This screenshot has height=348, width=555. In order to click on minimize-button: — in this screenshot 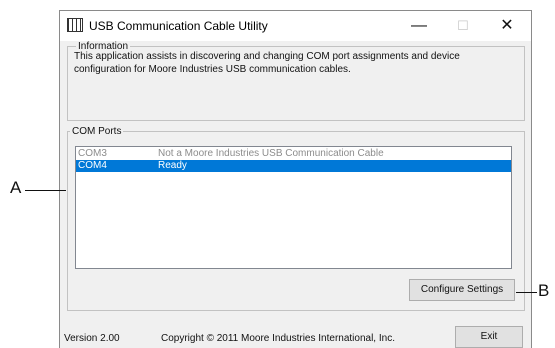, I will do `click(419, 26)`.